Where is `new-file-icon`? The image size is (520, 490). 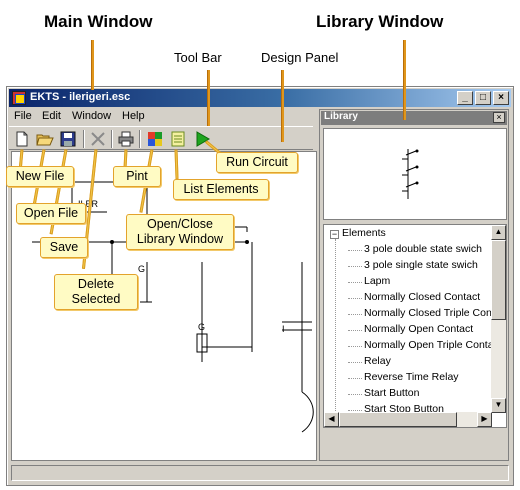 new-file-icon is located at coordinates (22, 139).